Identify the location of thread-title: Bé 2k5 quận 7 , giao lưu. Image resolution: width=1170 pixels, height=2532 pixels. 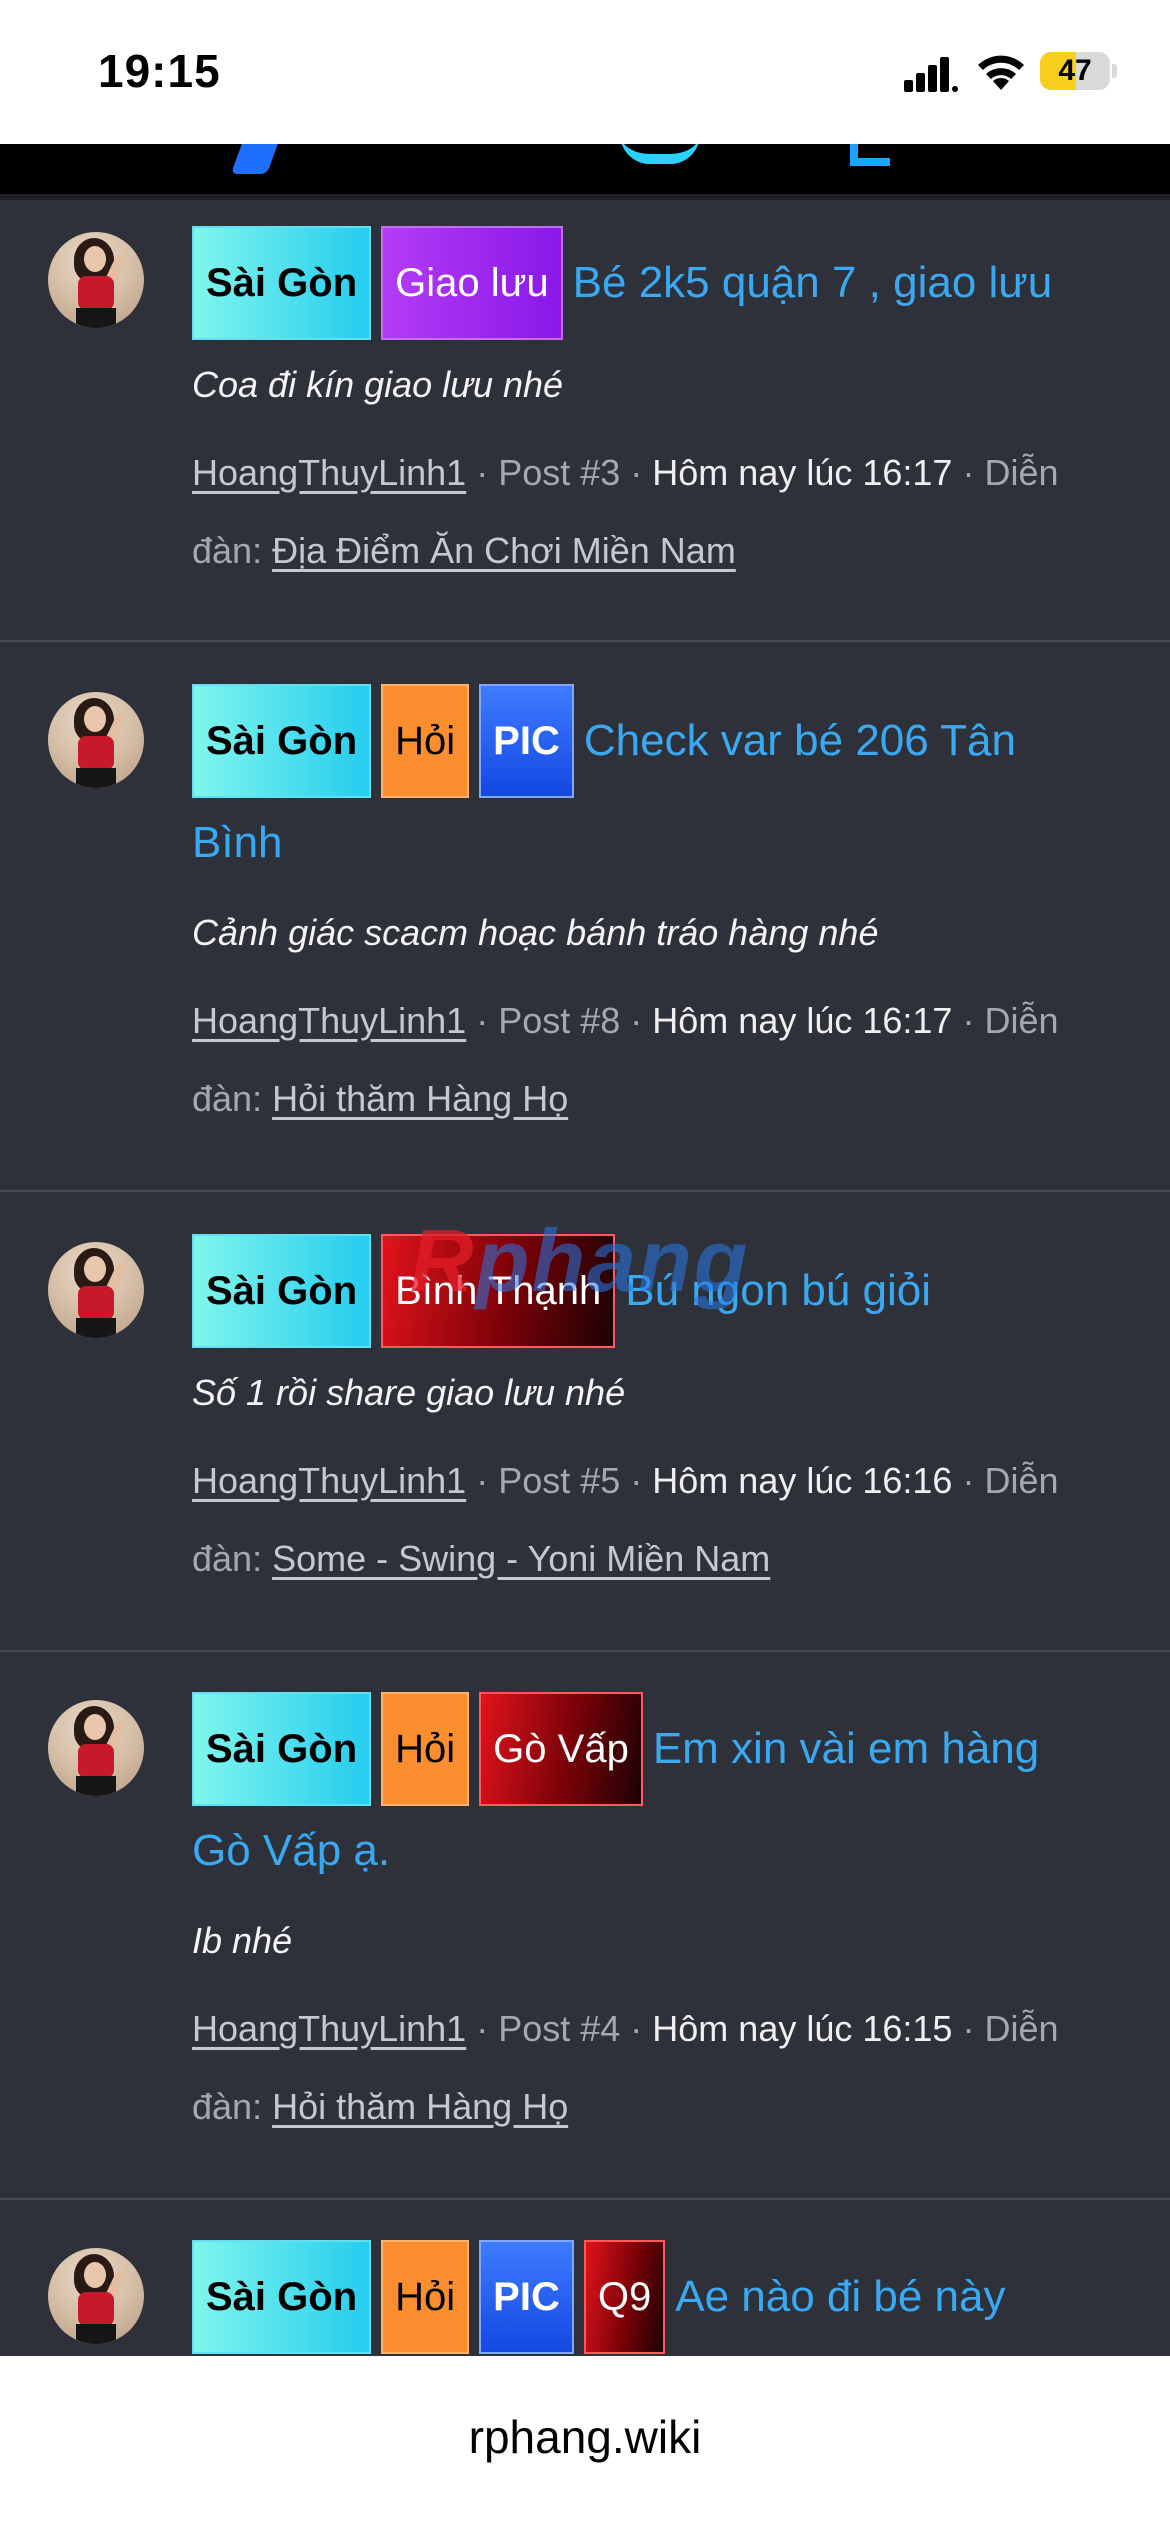
(813, 282).